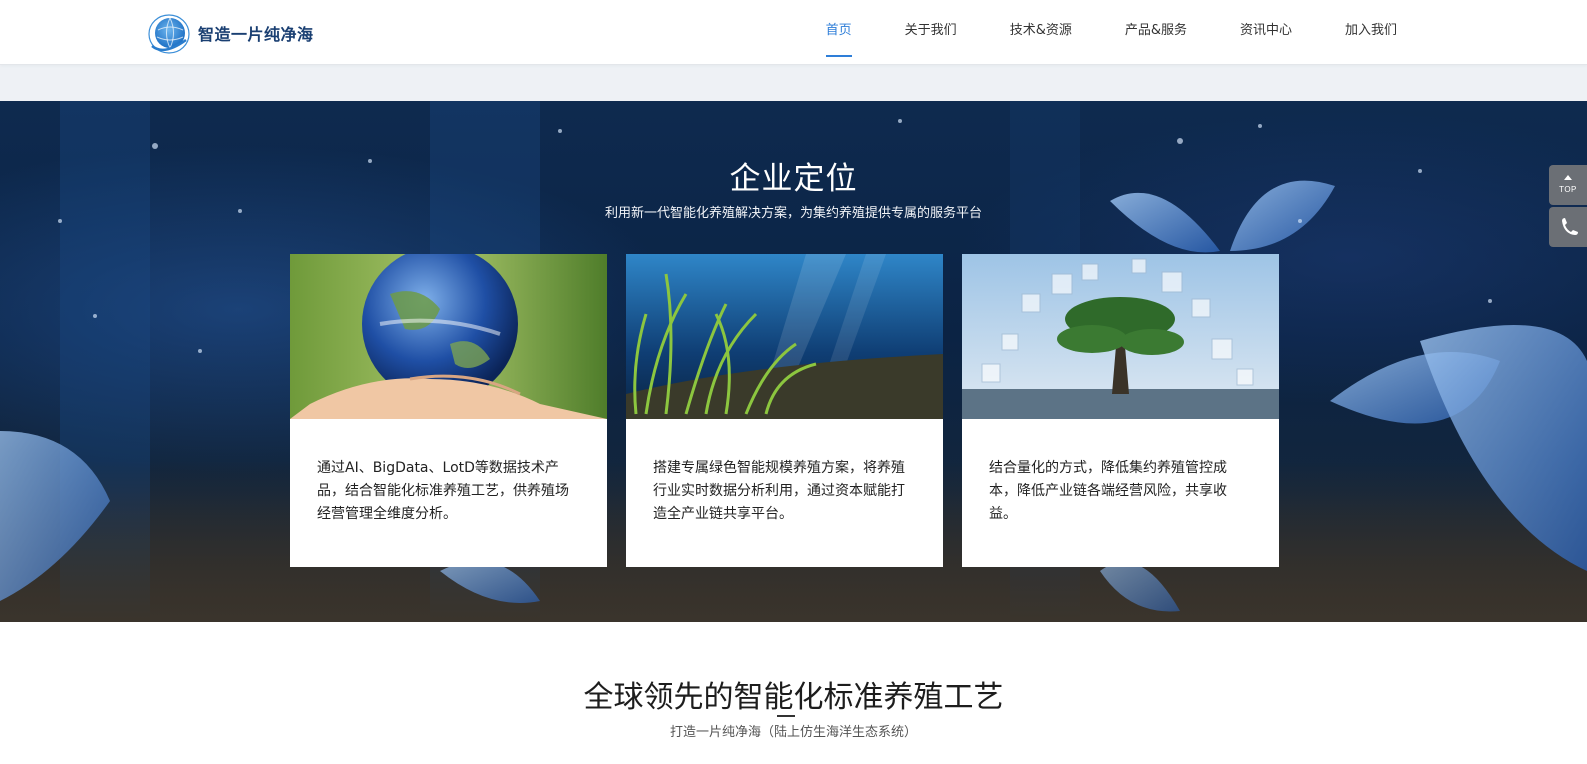 This screenshot has width=1587, height=764. What do you see at coordinates (448, 336) in the screenshot?
I see `earth-in-hands-image` at bounding box center [448, 336].